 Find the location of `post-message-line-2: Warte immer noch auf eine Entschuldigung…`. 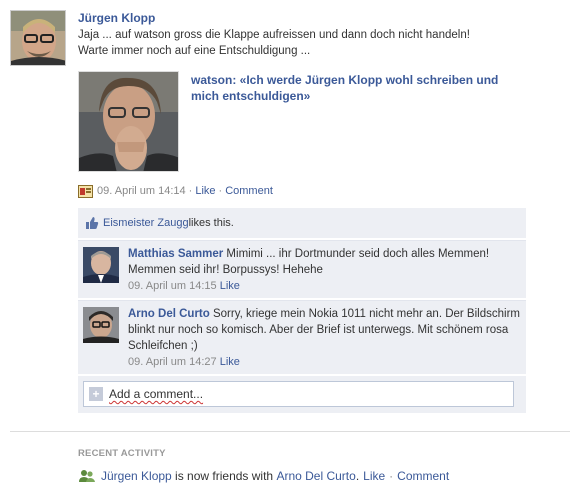

post-message-line-2: Warte immer noch auf eine Entschuldigung… is located at coordinates (194, 51).